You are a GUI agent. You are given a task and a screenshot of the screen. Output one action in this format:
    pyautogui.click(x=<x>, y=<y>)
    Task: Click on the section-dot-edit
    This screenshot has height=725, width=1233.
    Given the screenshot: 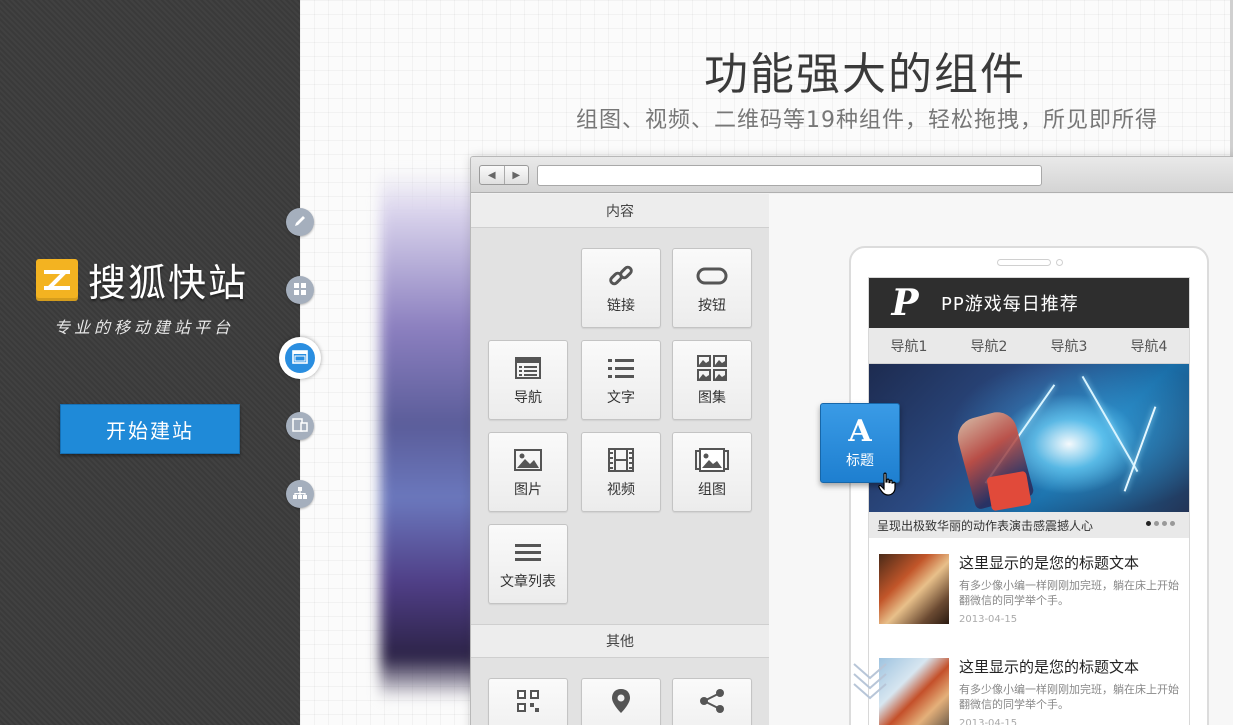 What is the action you would take?
    pyautogui.click(x=300, y=222)
    